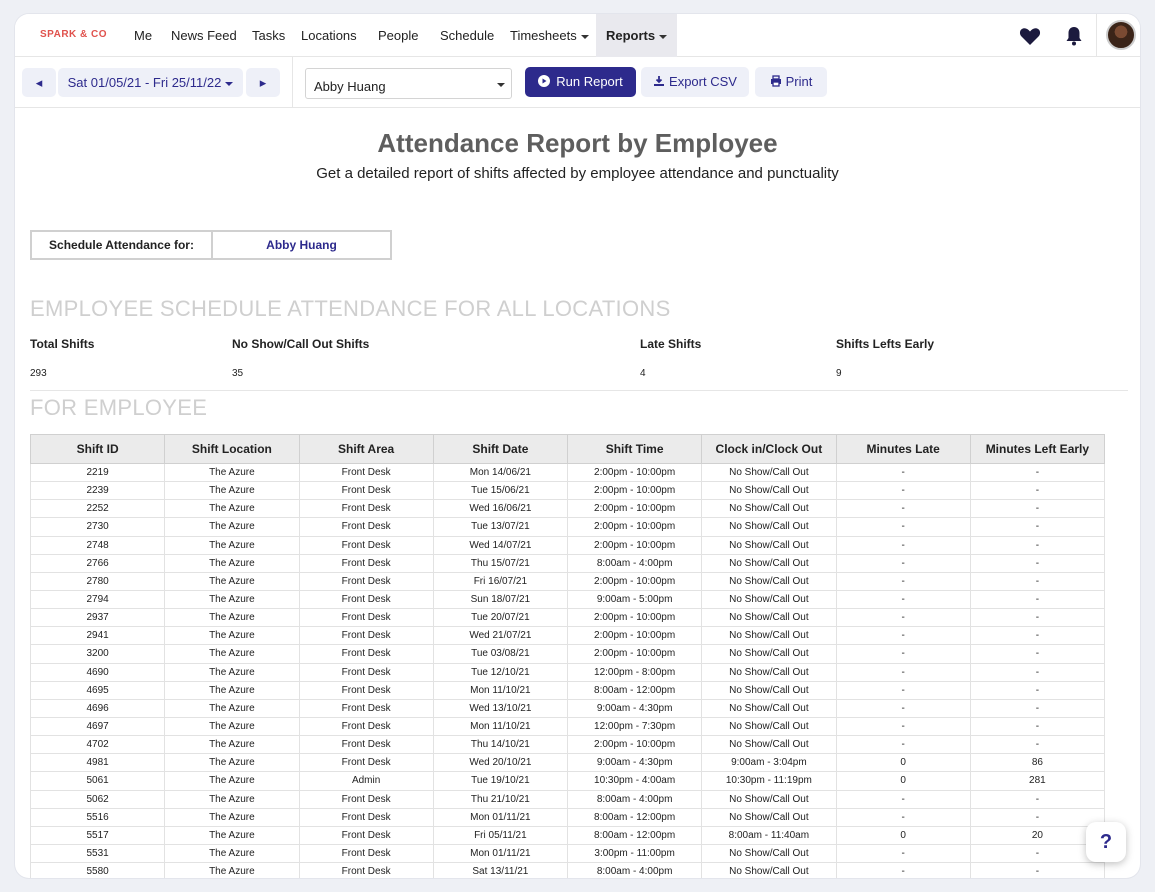  I want to click on column-header: Minutes Left Early, so click(1037, 449).